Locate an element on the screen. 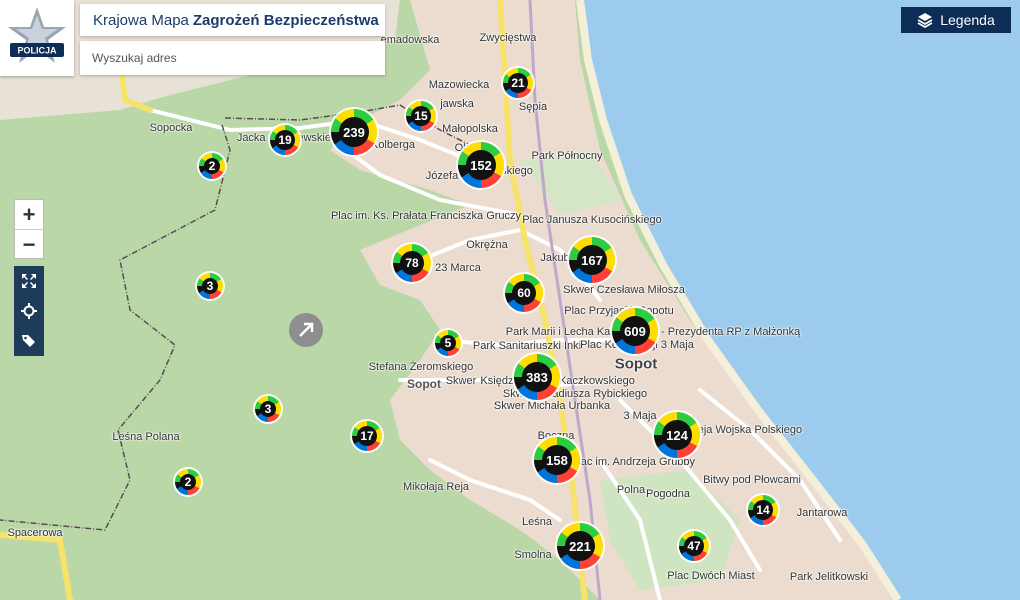  cluster-count: 15 is located at coordinates (421, 116).